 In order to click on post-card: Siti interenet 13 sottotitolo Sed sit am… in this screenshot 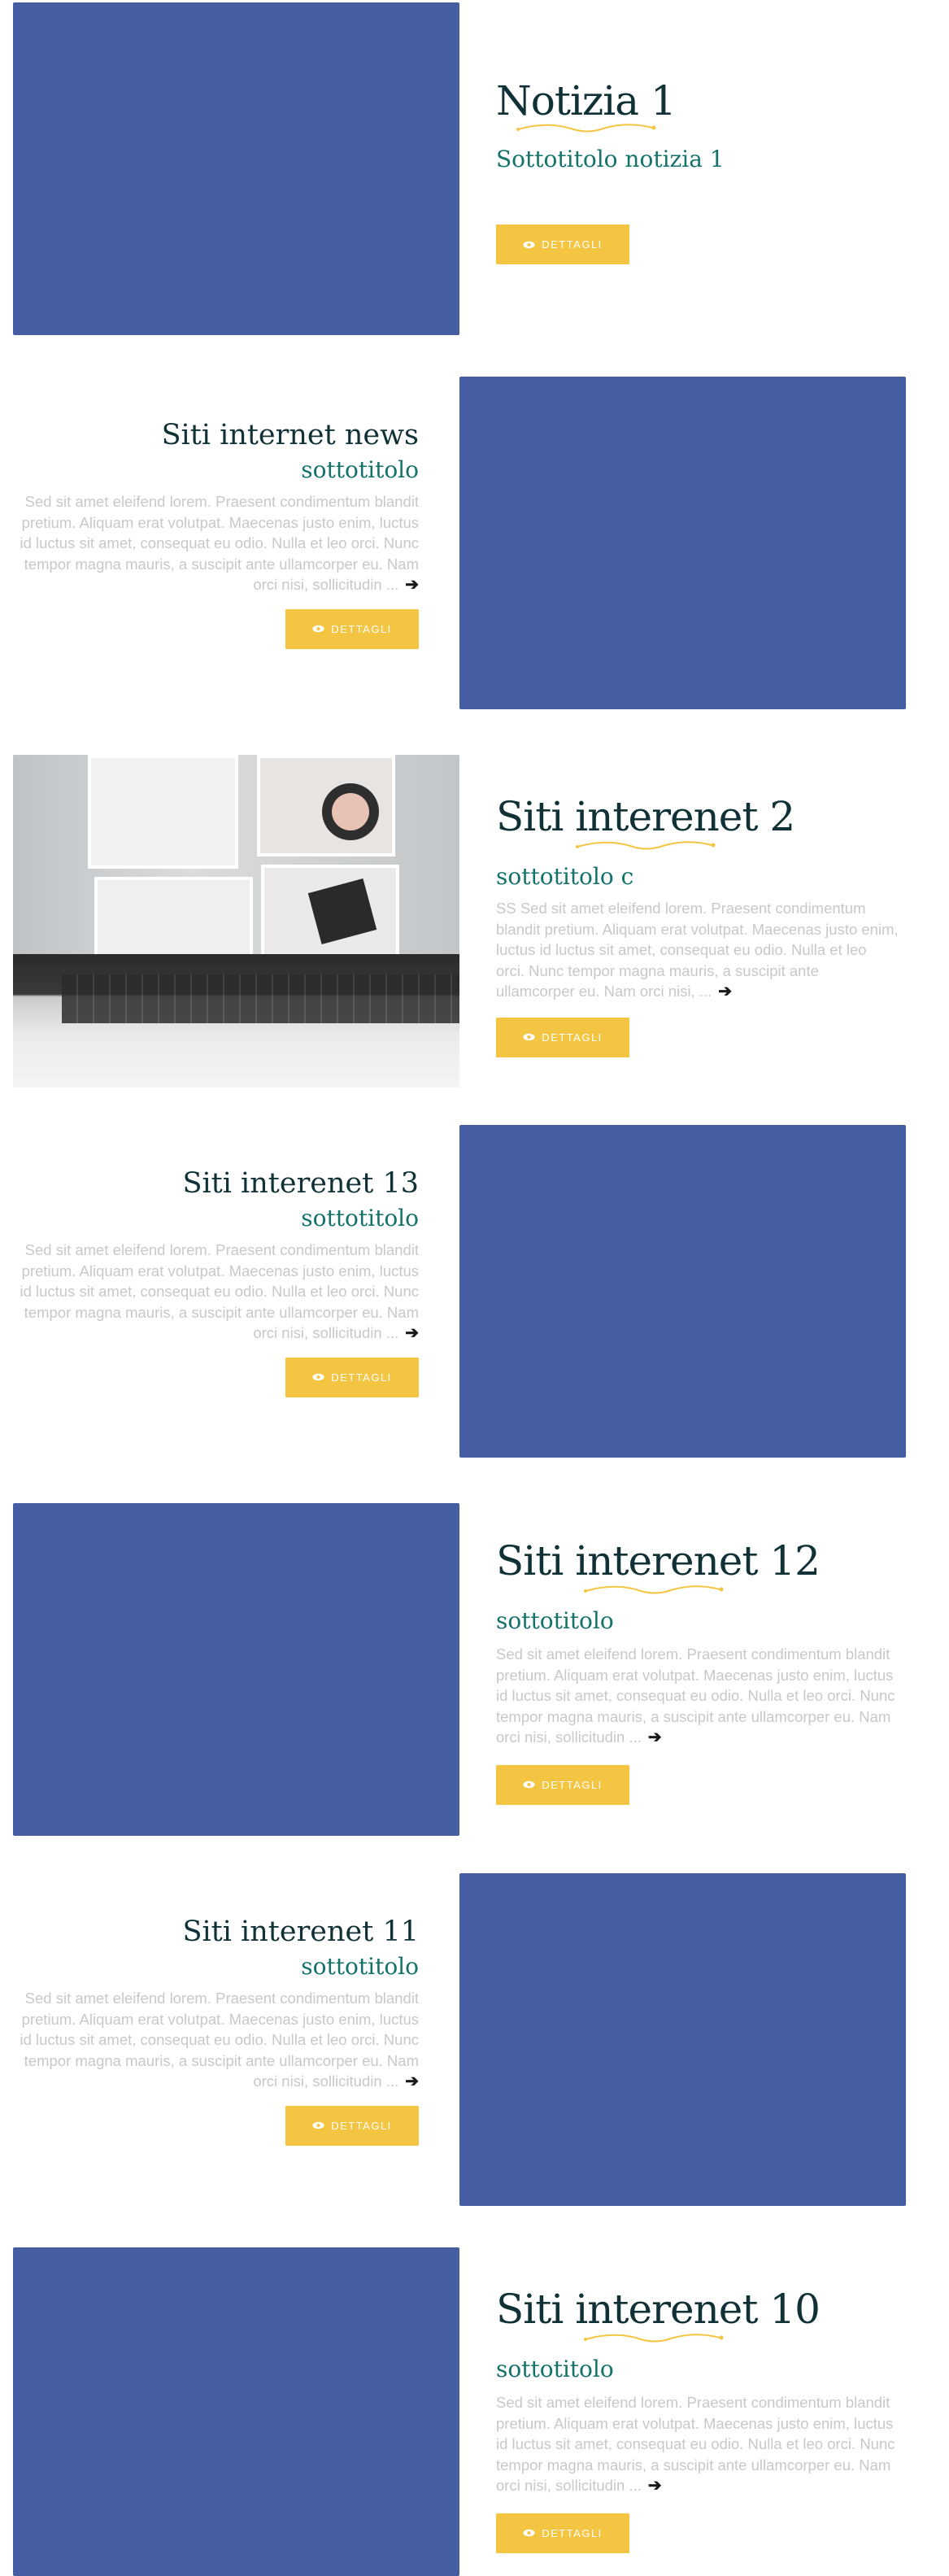, I will do `click(474, 1293)`.